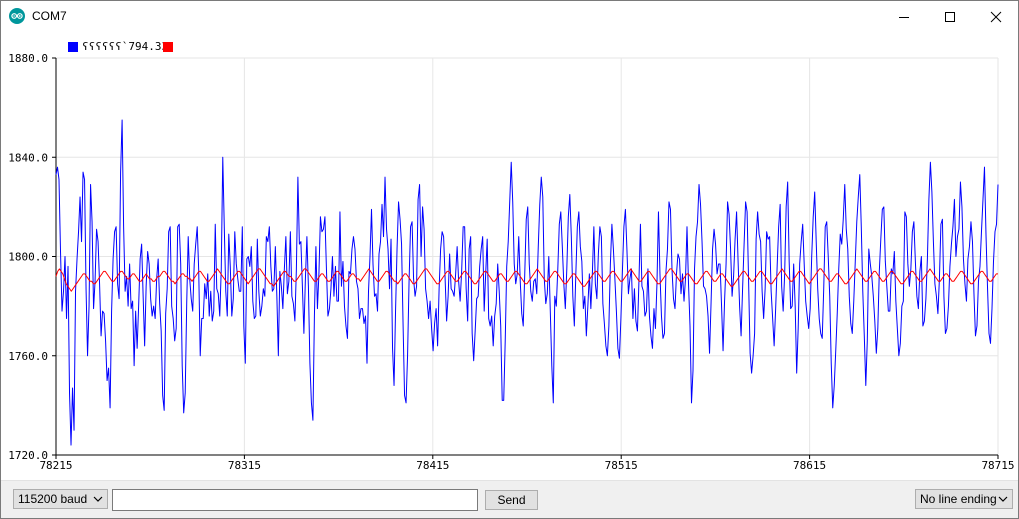  I want to click on maximize-button, so click(950, 16).